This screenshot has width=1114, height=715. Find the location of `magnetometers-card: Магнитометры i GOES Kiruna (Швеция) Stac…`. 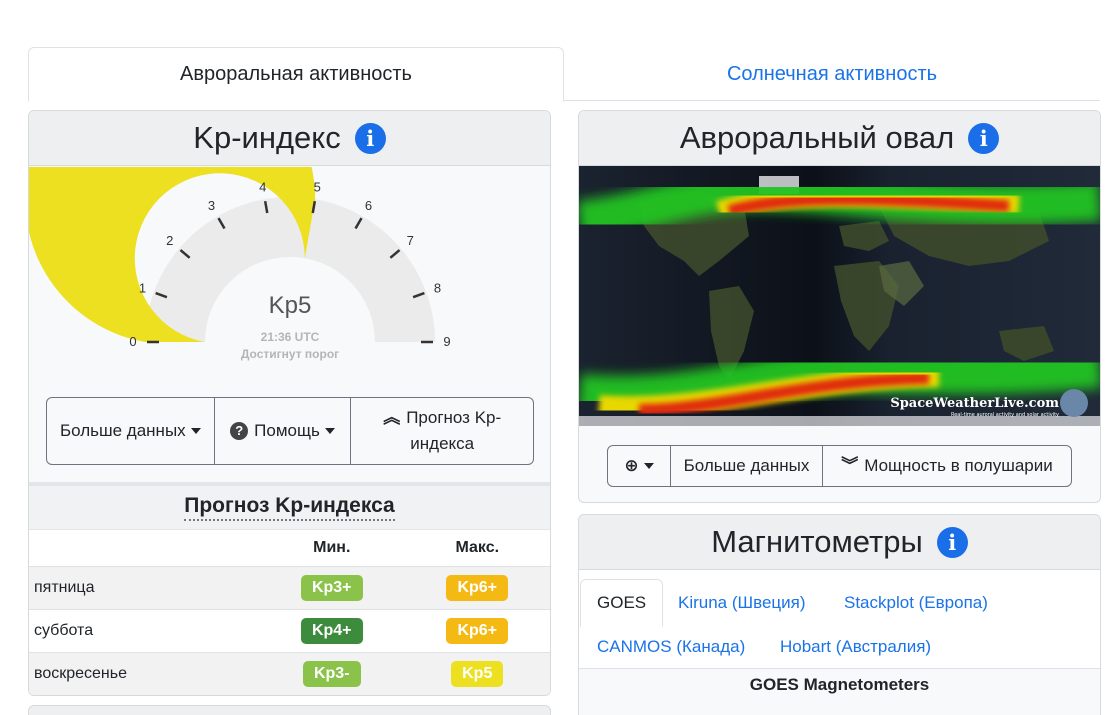

magnetometers-card: Магнитометры i GOES Kiruna (Швеция) Stac… is located at coordinates (839, 614).